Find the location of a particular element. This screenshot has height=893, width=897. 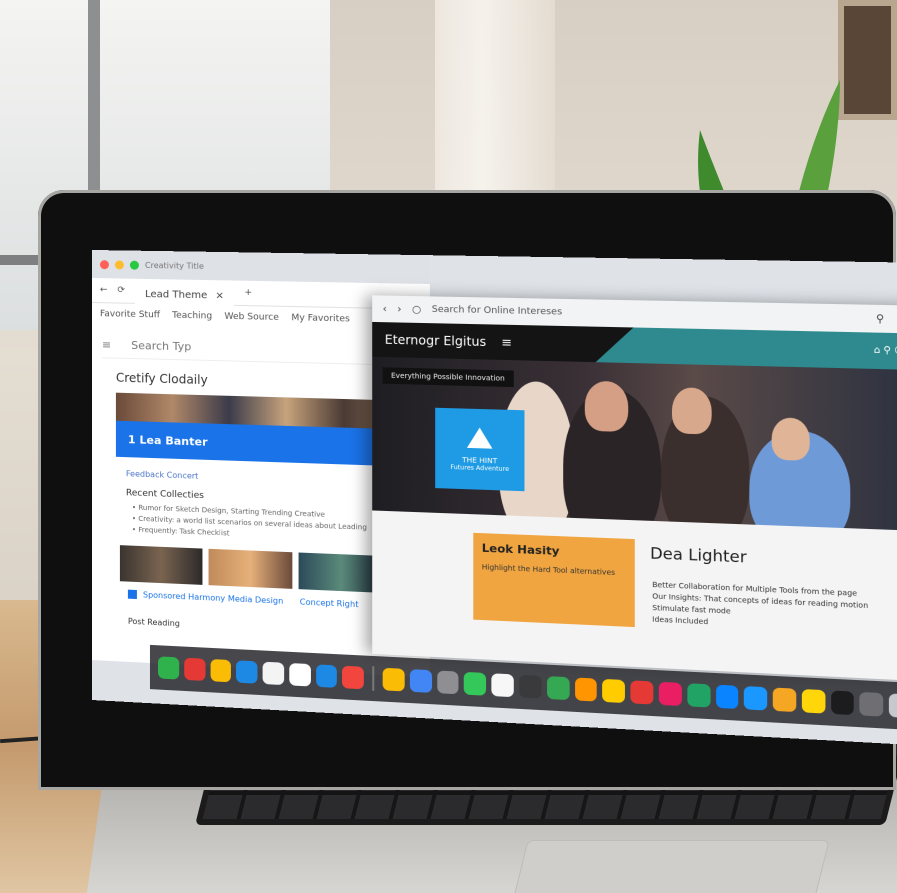

back-arrow-icon: ‹ is located at coordinates (385, 308).